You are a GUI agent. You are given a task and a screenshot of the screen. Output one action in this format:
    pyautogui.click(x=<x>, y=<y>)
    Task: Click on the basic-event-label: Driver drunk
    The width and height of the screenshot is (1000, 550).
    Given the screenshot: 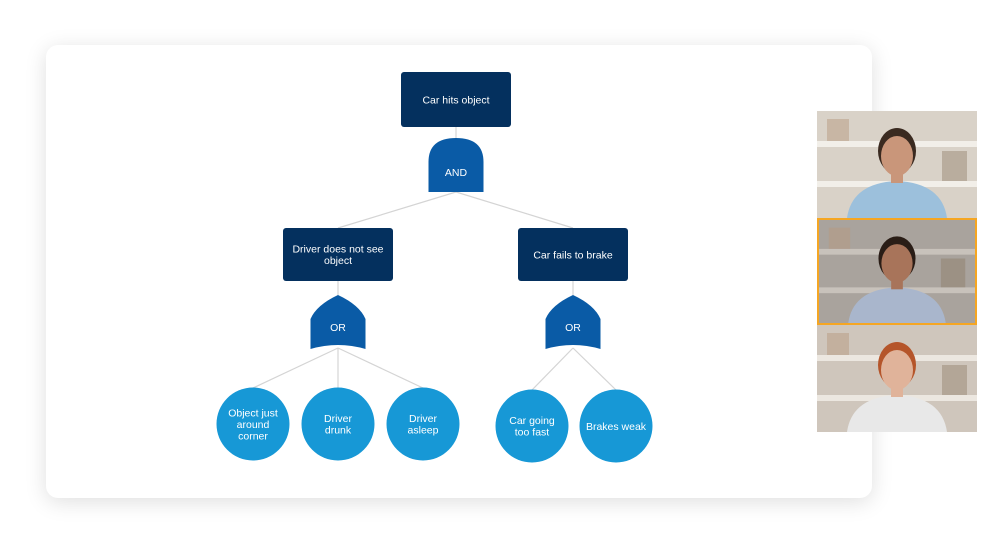 What is the action you would take?
    pyautogui.click(x=338, y=425)
    